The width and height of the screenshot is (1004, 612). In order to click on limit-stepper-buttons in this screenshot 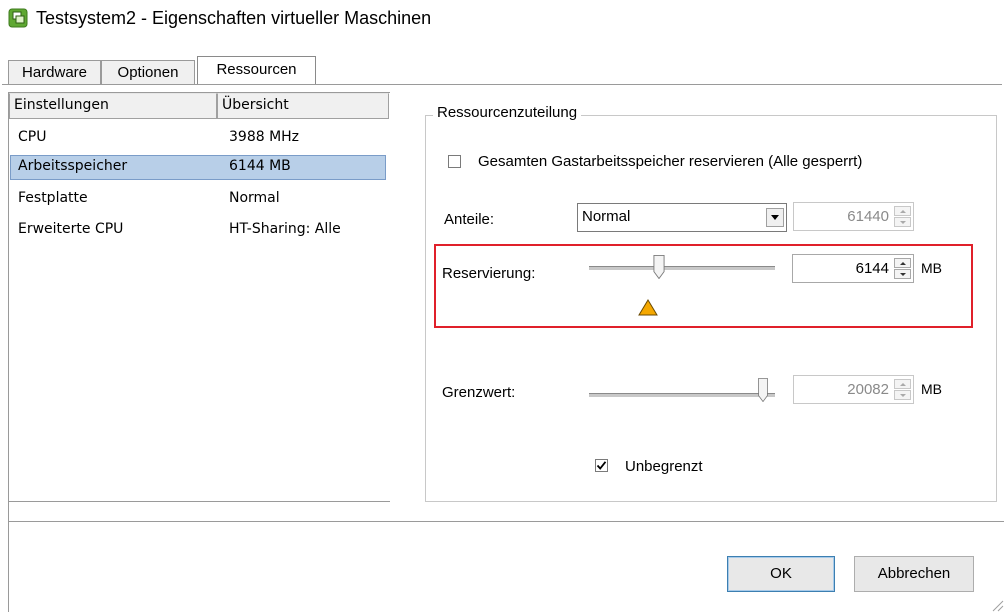, I will do `click(902, 389)`.